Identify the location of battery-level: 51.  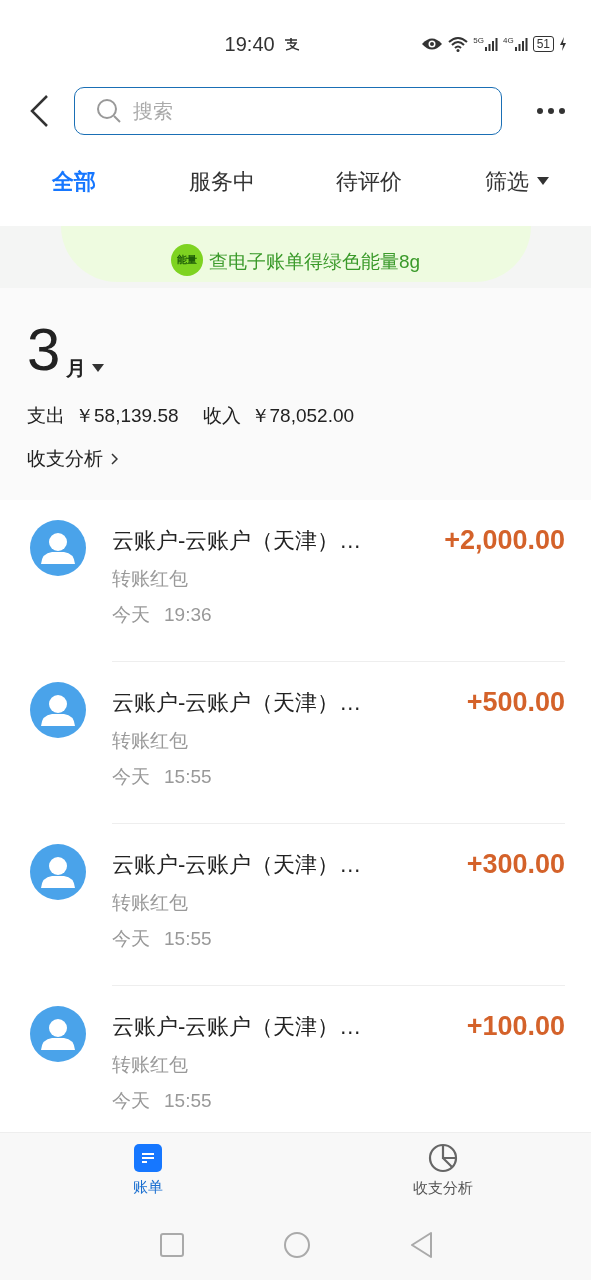
(543, 44).